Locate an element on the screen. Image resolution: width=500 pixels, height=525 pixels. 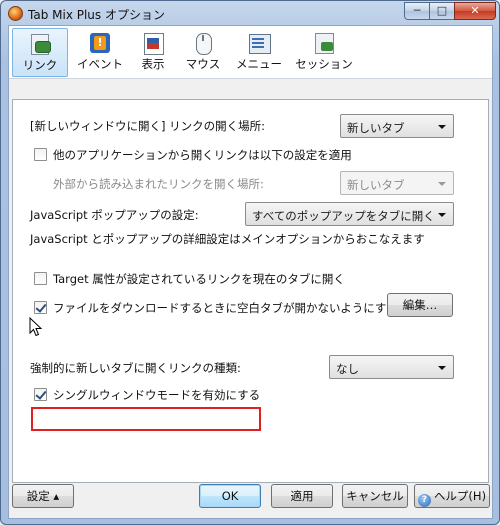
target-label: Target 属性が設定されているリンクを現在のタブに開く is located at coordinates (199, 279).